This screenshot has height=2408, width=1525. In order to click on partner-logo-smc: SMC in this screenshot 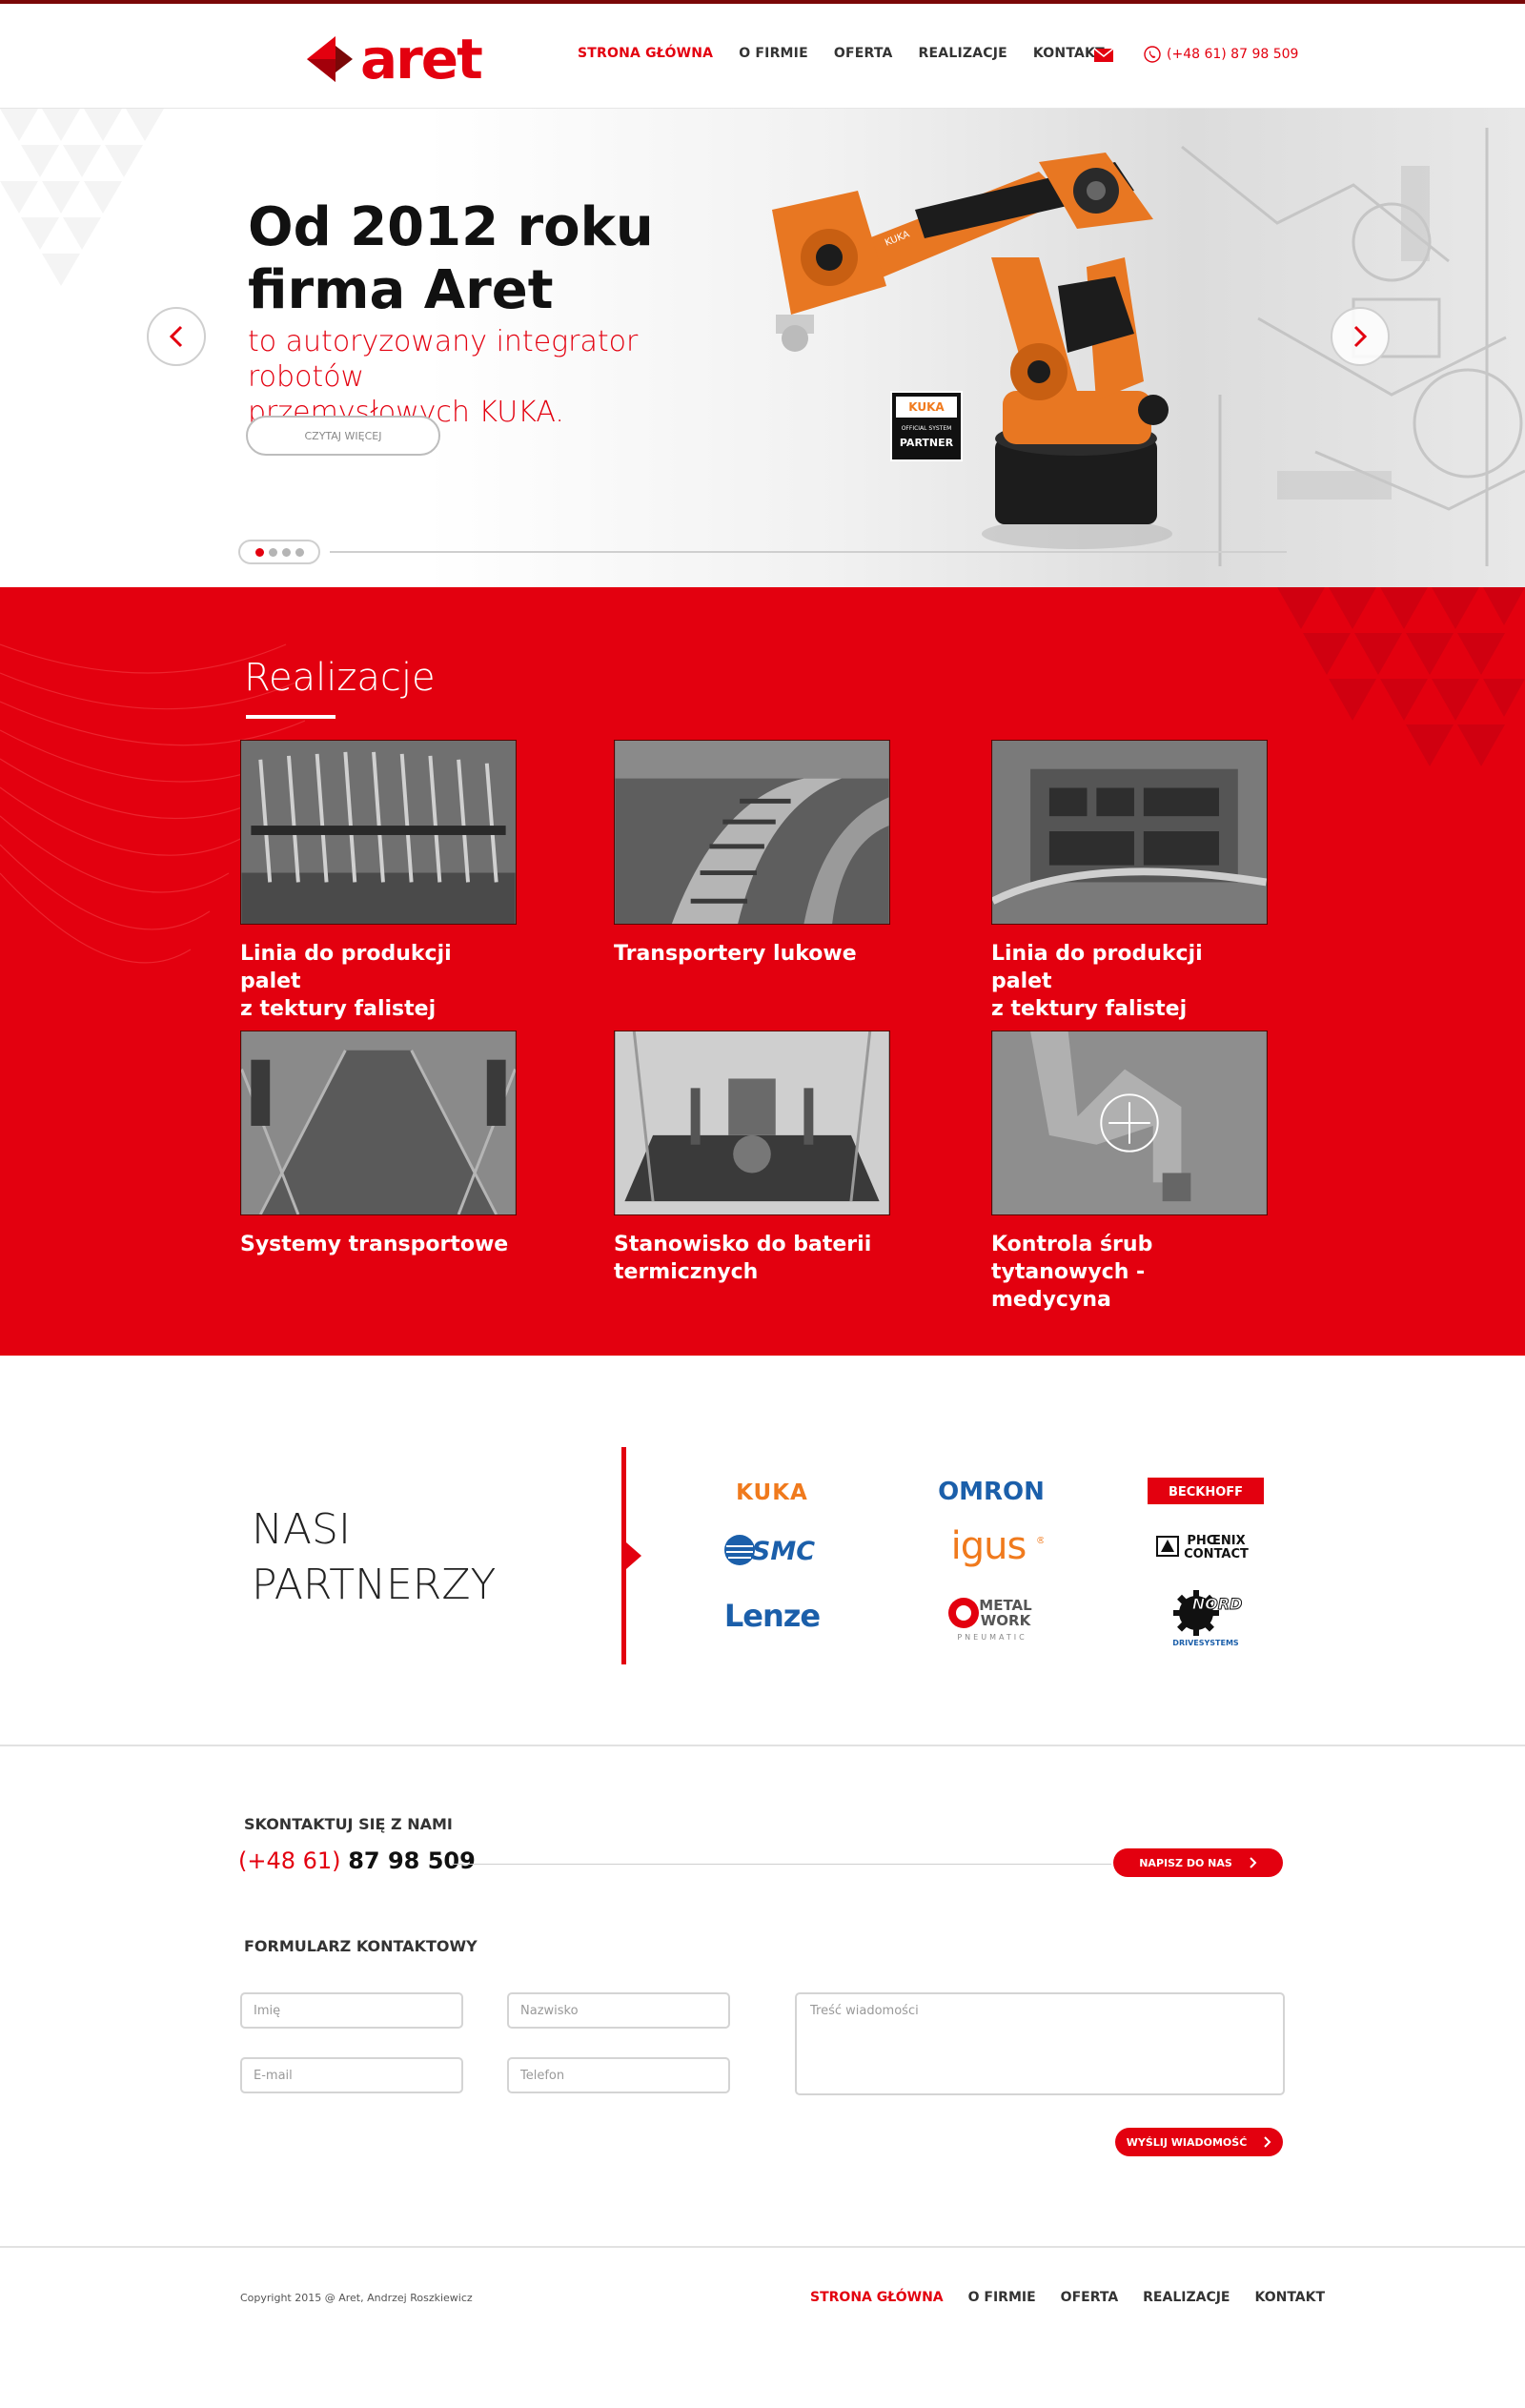, I will do `click(772, 1550)`.